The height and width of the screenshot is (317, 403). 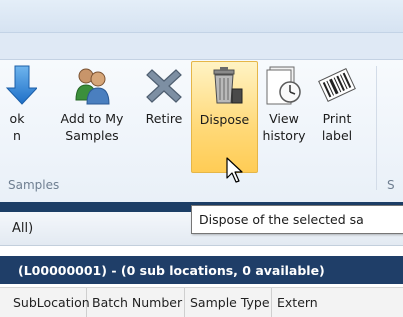 What do you see at coordinates (234, 170) in the screenshot?
I see `mouse-pointer-icon` at bounding box center [234, 170].